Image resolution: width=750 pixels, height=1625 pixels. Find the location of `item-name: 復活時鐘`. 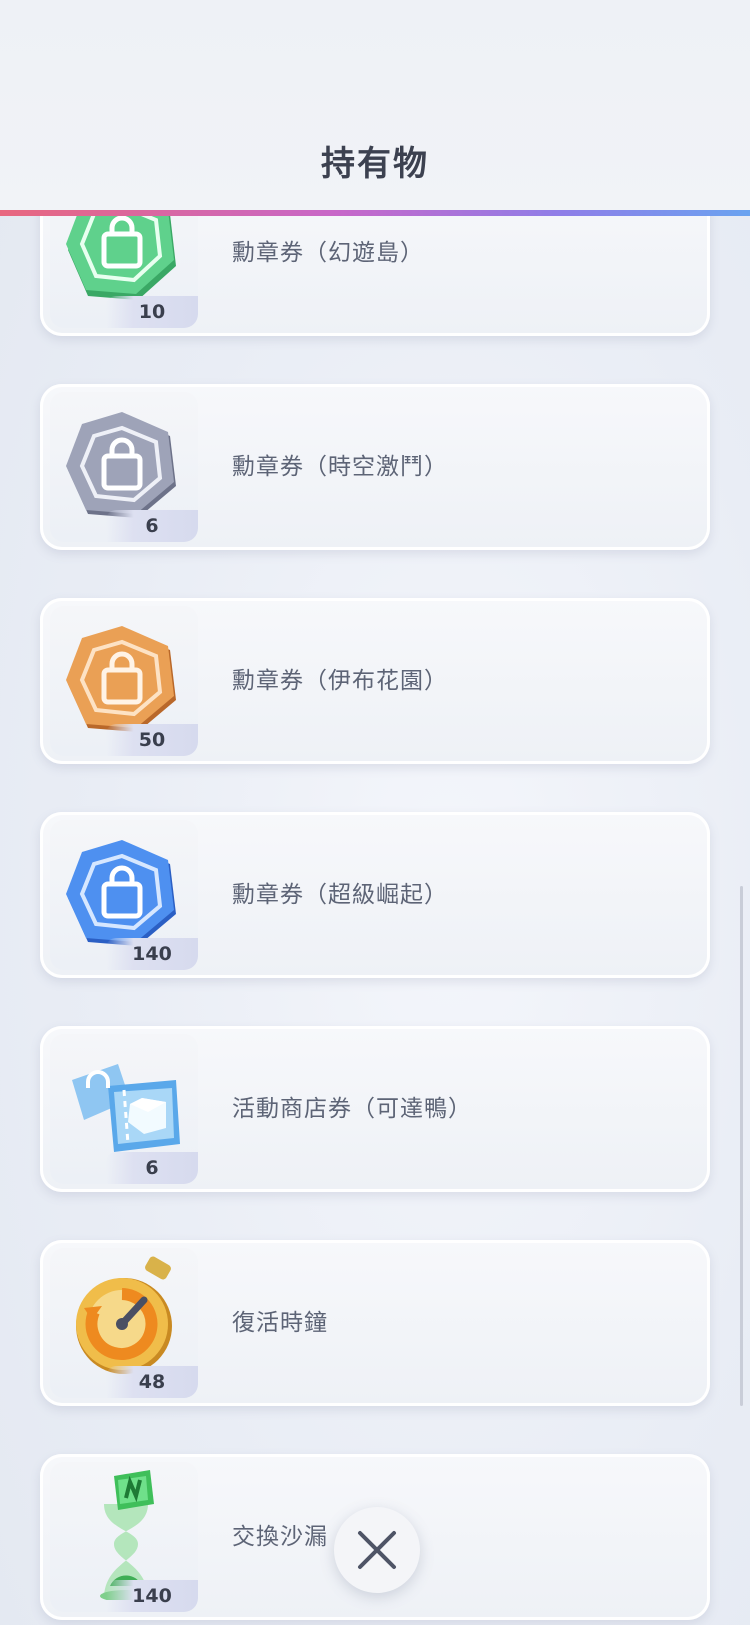

item-name: 復活時鐘 is located at coordinates (280, 1323).